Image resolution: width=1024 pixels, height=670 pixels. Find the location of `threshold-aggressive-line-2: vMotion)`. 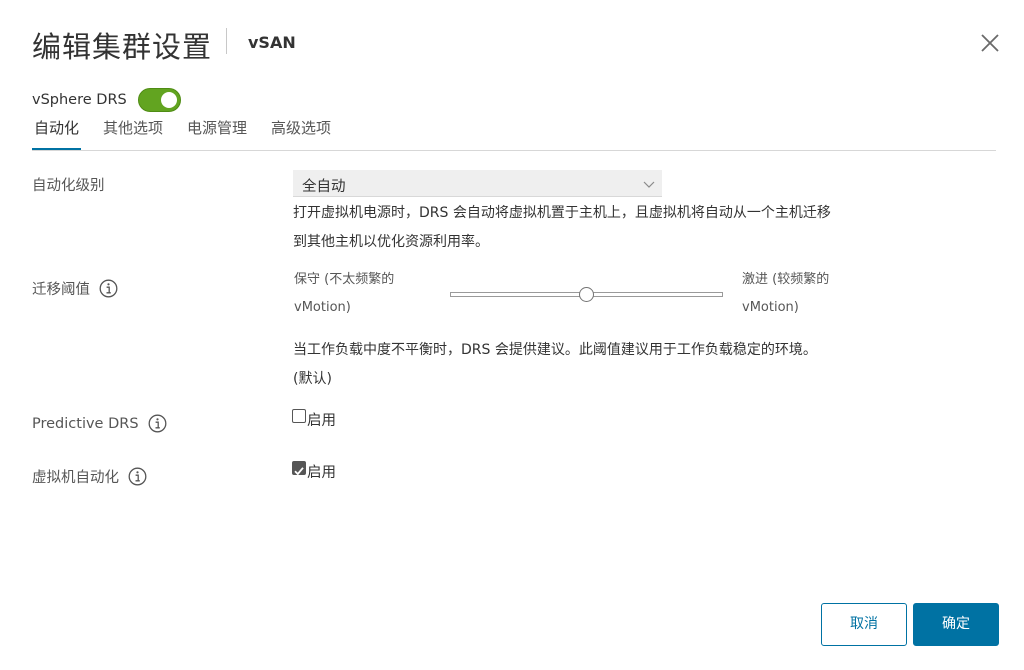

threshold-aggressive-line-2: vMotion) is located at coordinates (770, 307).